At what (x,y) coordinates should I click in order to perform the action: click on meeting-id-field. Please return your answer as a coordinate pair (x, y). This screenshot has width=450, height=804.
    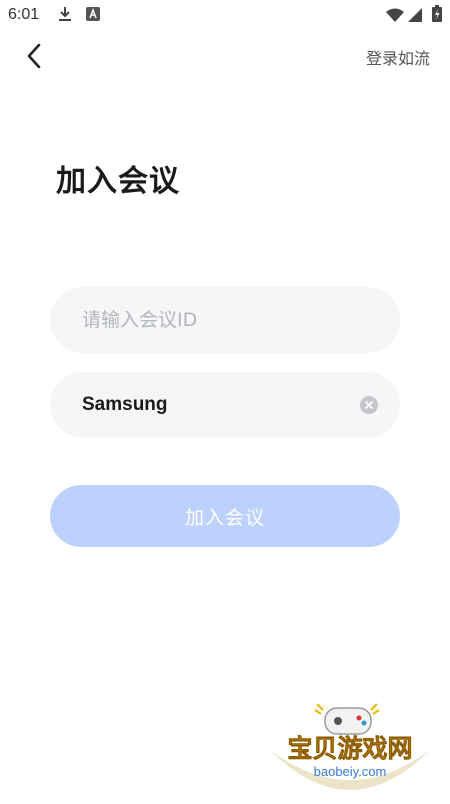
    Looking at the image, I should click on (225, 320).